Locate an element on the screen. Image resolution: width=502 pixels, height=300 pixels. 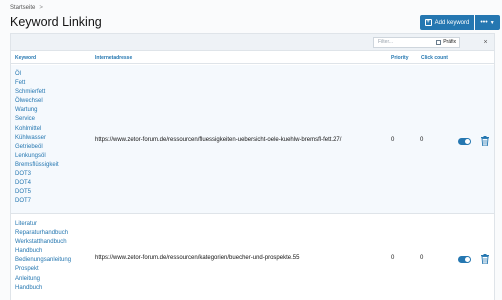
keyword-link: Bremsflüssigkeit is located at coordinates (37, 165).